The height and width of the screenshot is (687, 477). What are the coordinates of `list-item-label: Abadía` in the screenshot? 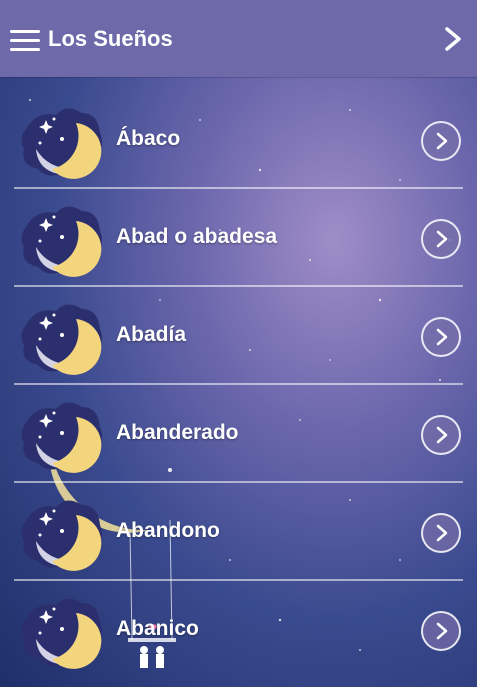 It's located at (151, 334).